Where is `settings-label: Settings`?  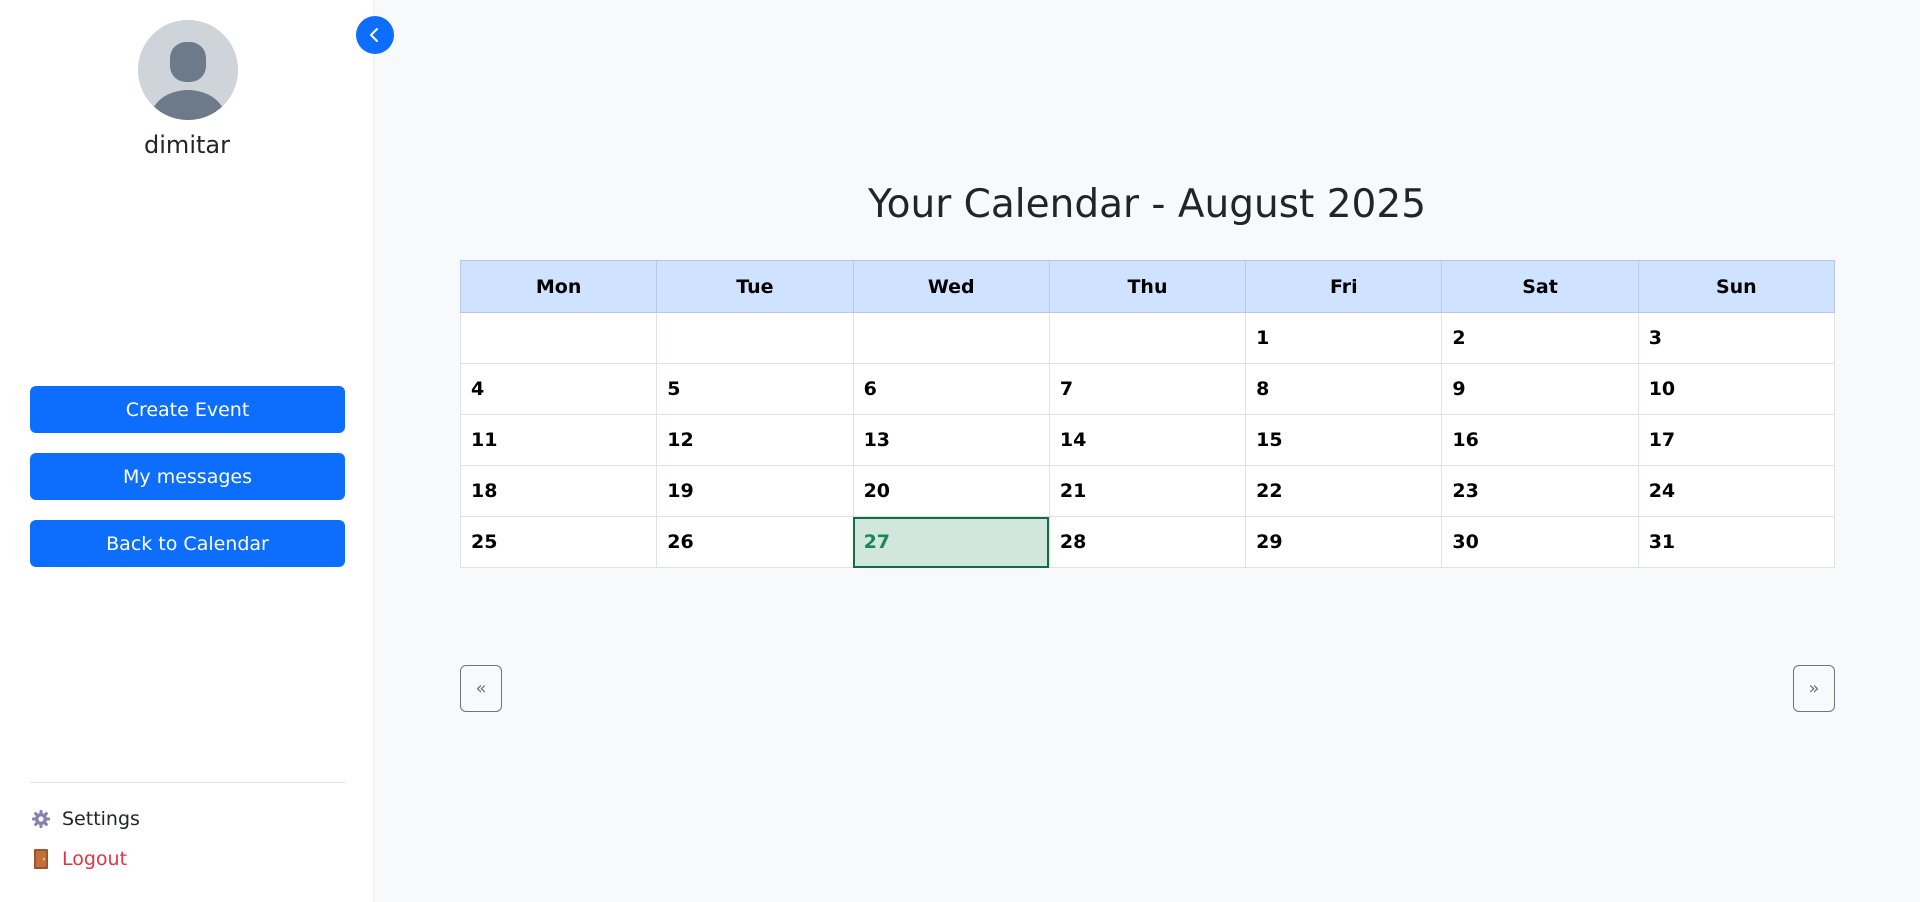
settings-label: Settings is located at coordinates (101, 819).